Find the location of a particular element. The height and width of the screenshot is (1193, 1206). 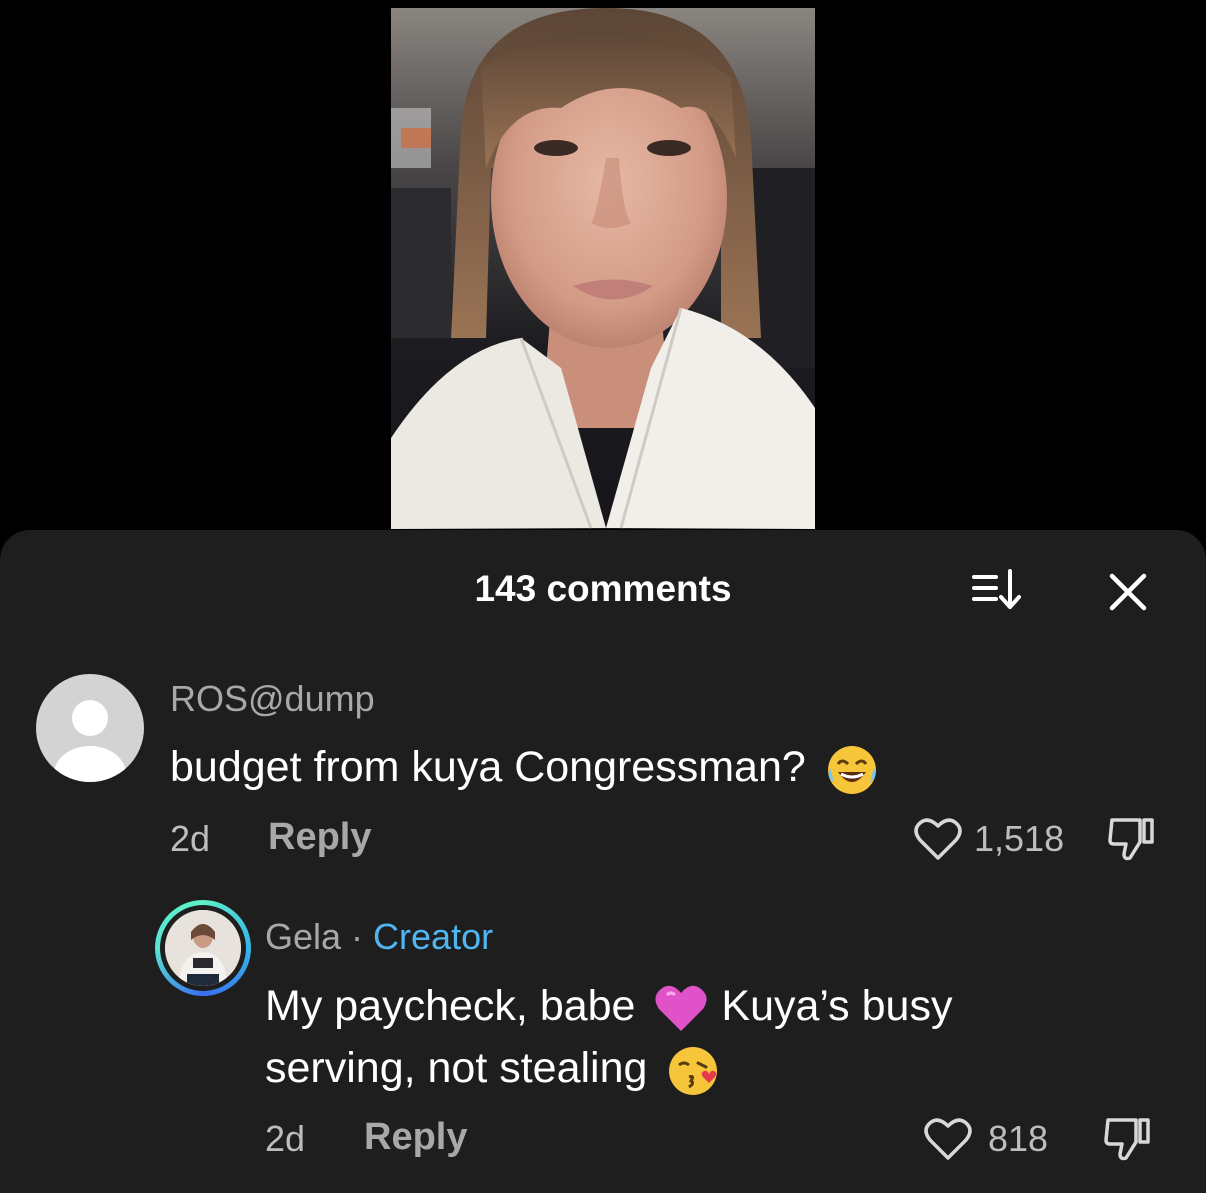

reply-to-reply-button: Reply is located at coordinates (415, 1137).